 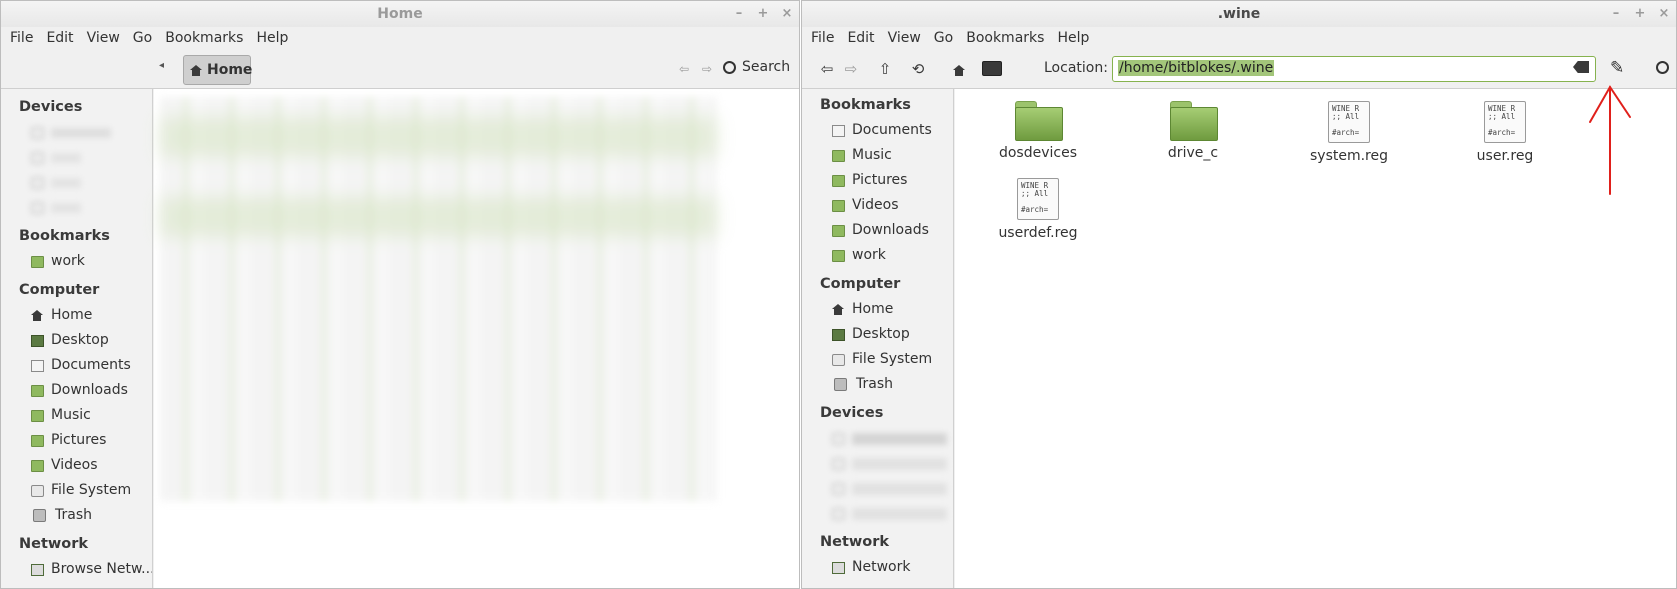 What do you see at coordinates (1349, 132) in the screenshot?
I see `file-item-system-reg: WINE R ;; All #arch= system.reg` at bounding box center [1349, 132].